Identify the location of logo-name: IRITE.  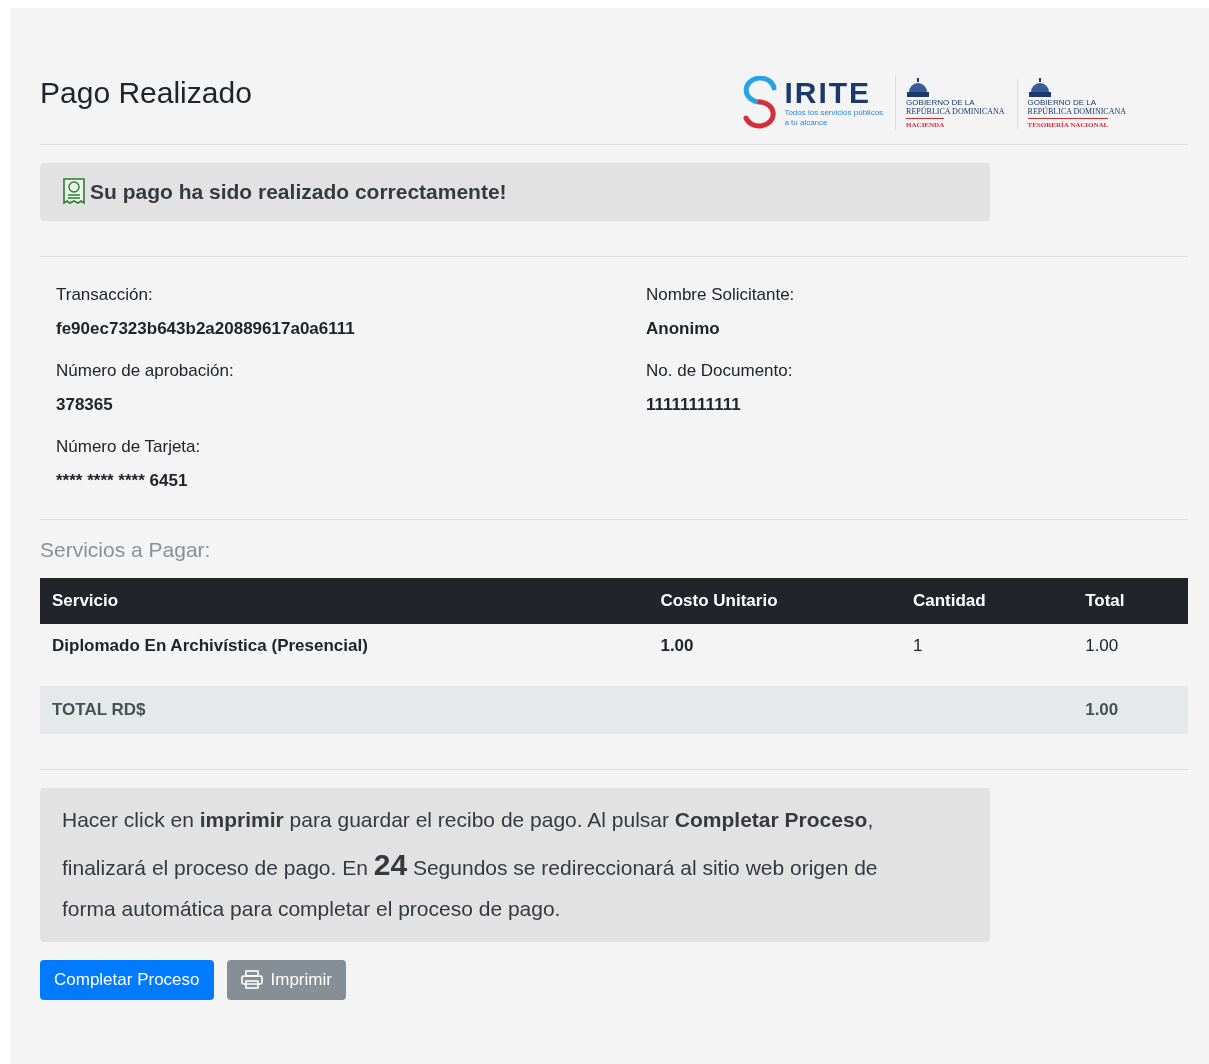
(828, 93).